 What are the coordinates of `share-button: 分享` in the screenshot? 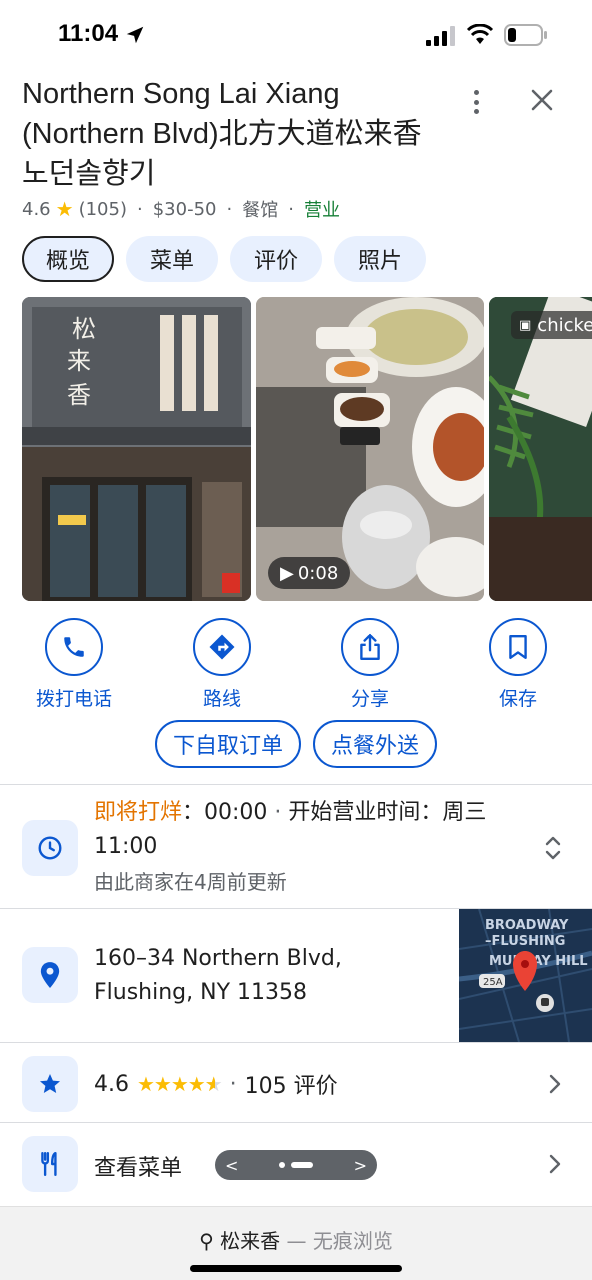 It's located at (370, 664).